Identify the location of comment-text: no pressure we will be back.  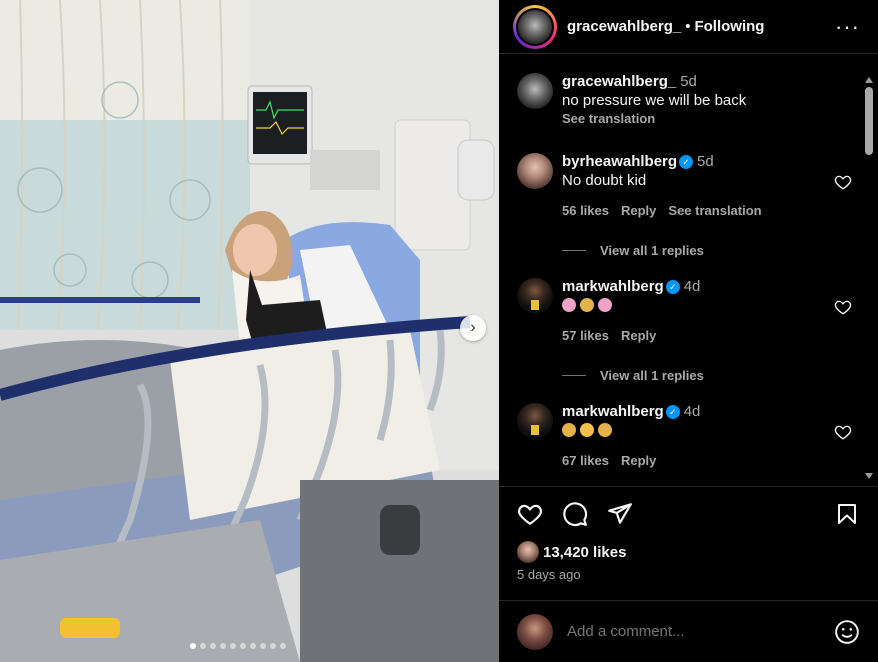
(654, 100).